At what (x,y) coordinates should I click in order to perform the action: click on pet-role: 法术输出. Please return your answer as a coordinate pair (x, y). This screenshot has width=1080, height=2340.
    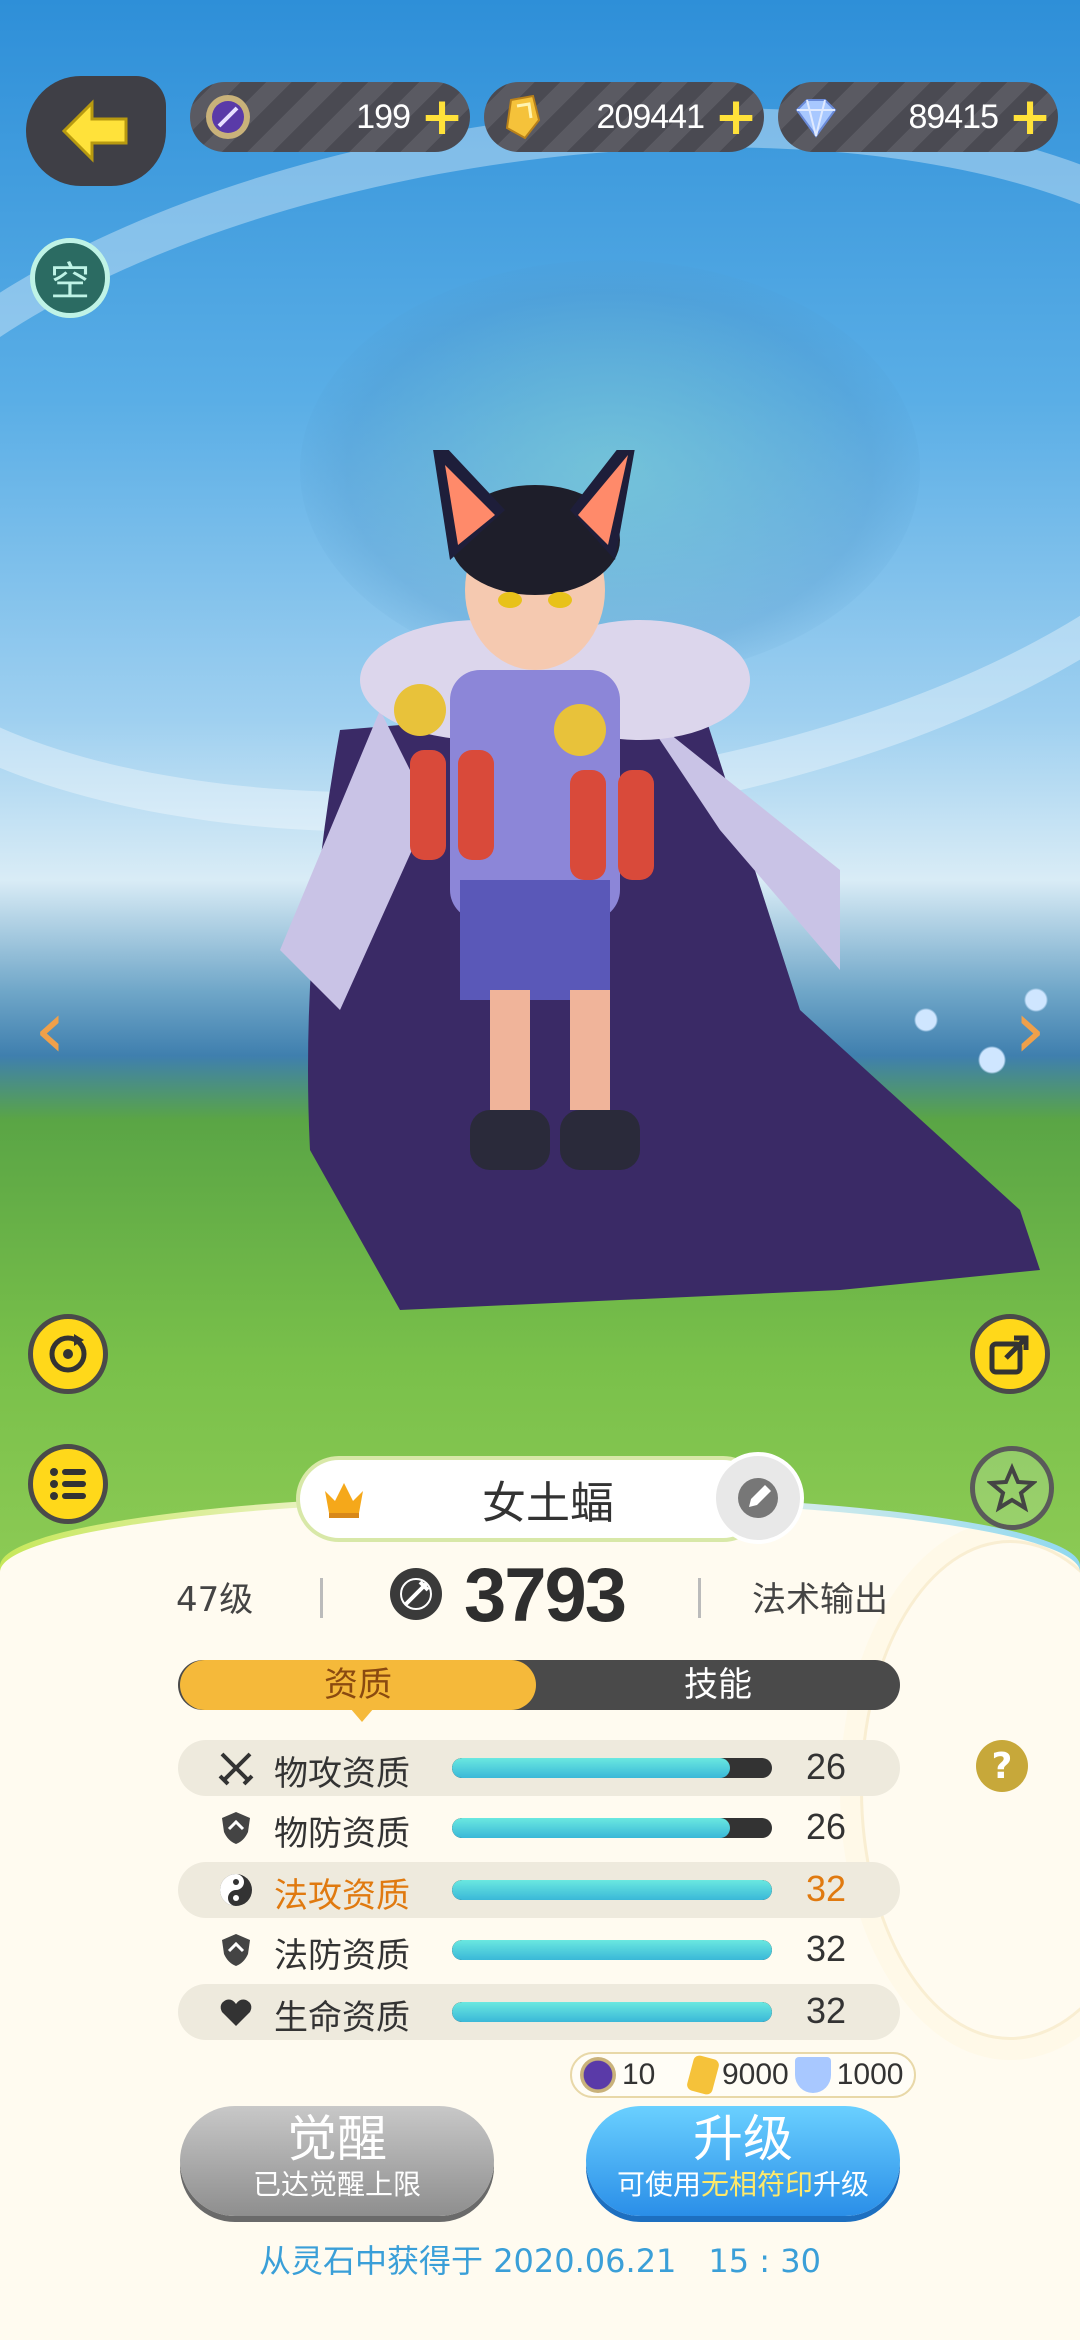
    Looking at the image, I should click on (820, 1600).